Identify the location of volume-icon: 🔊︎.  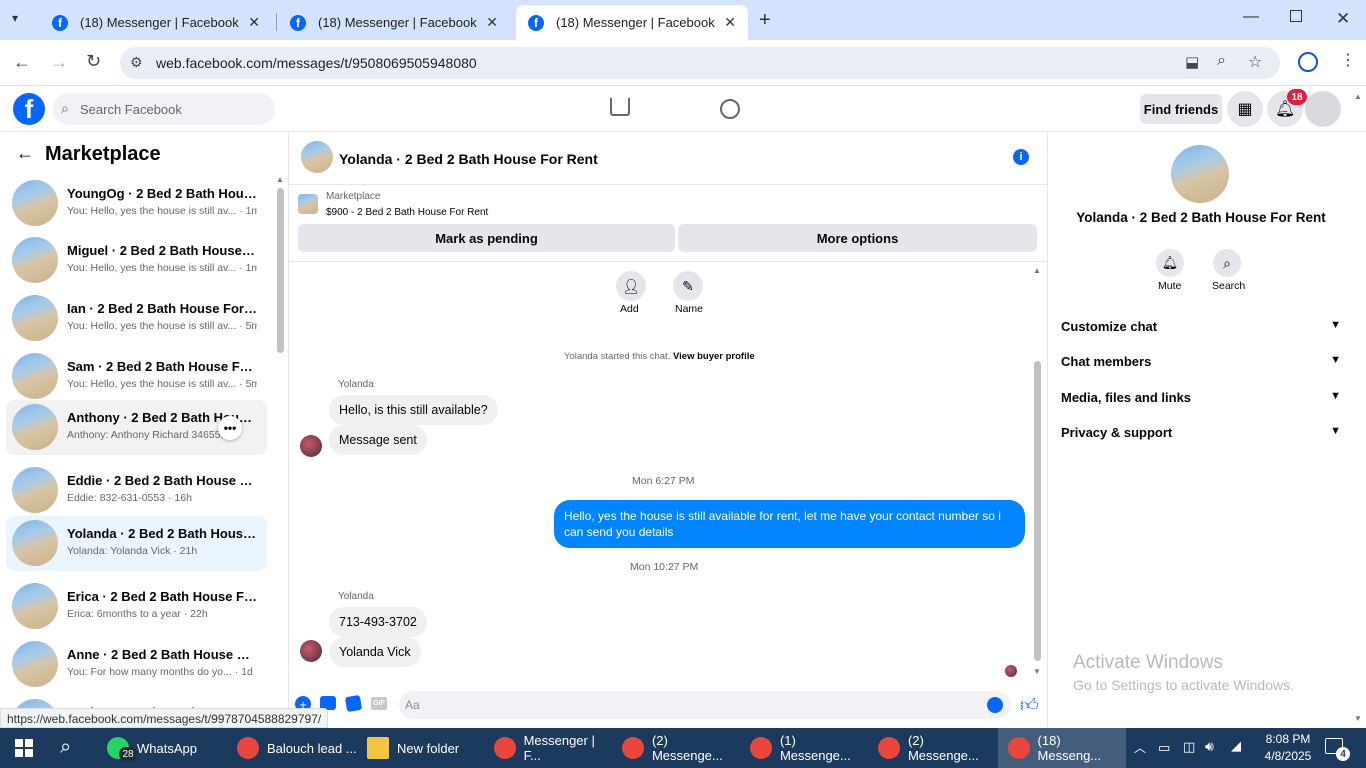
(1209, 746).